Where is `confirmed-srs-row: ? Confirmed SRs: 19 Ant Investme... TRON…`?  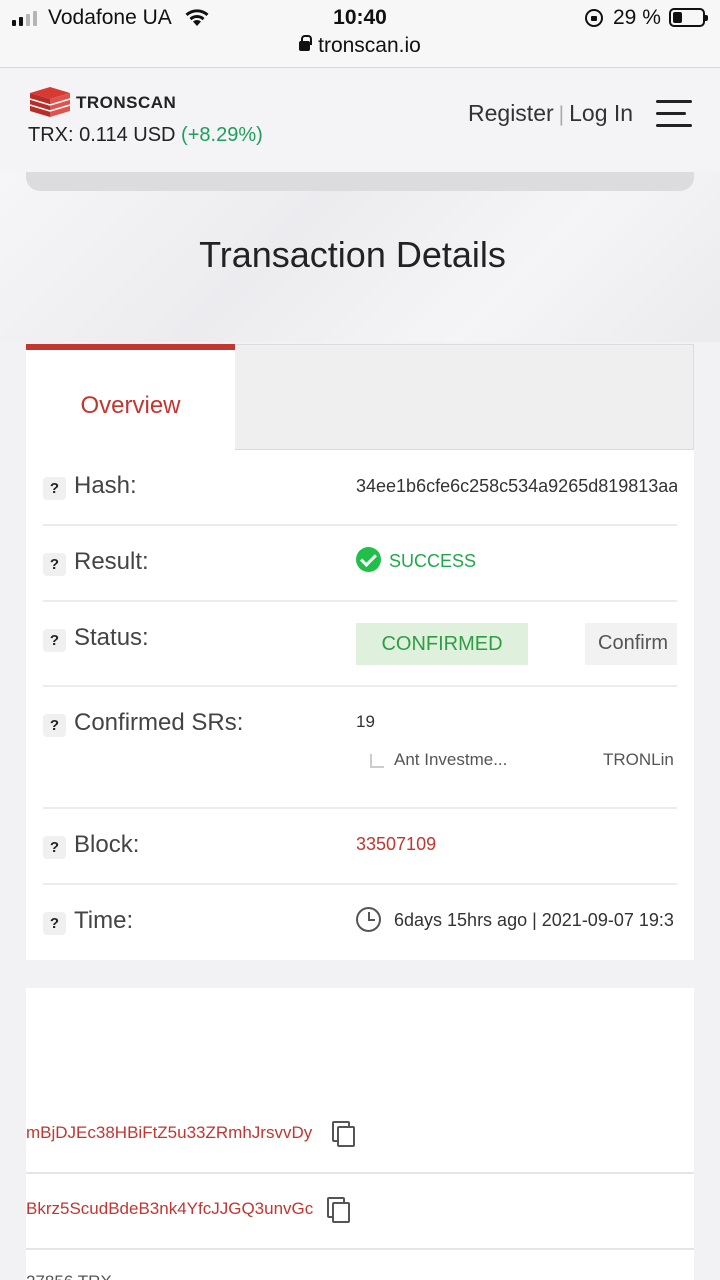
confirmed-srs-row: ? Confirmed SRs: 19 Ant Investme... TRON… is located at coordinates (360, 748).